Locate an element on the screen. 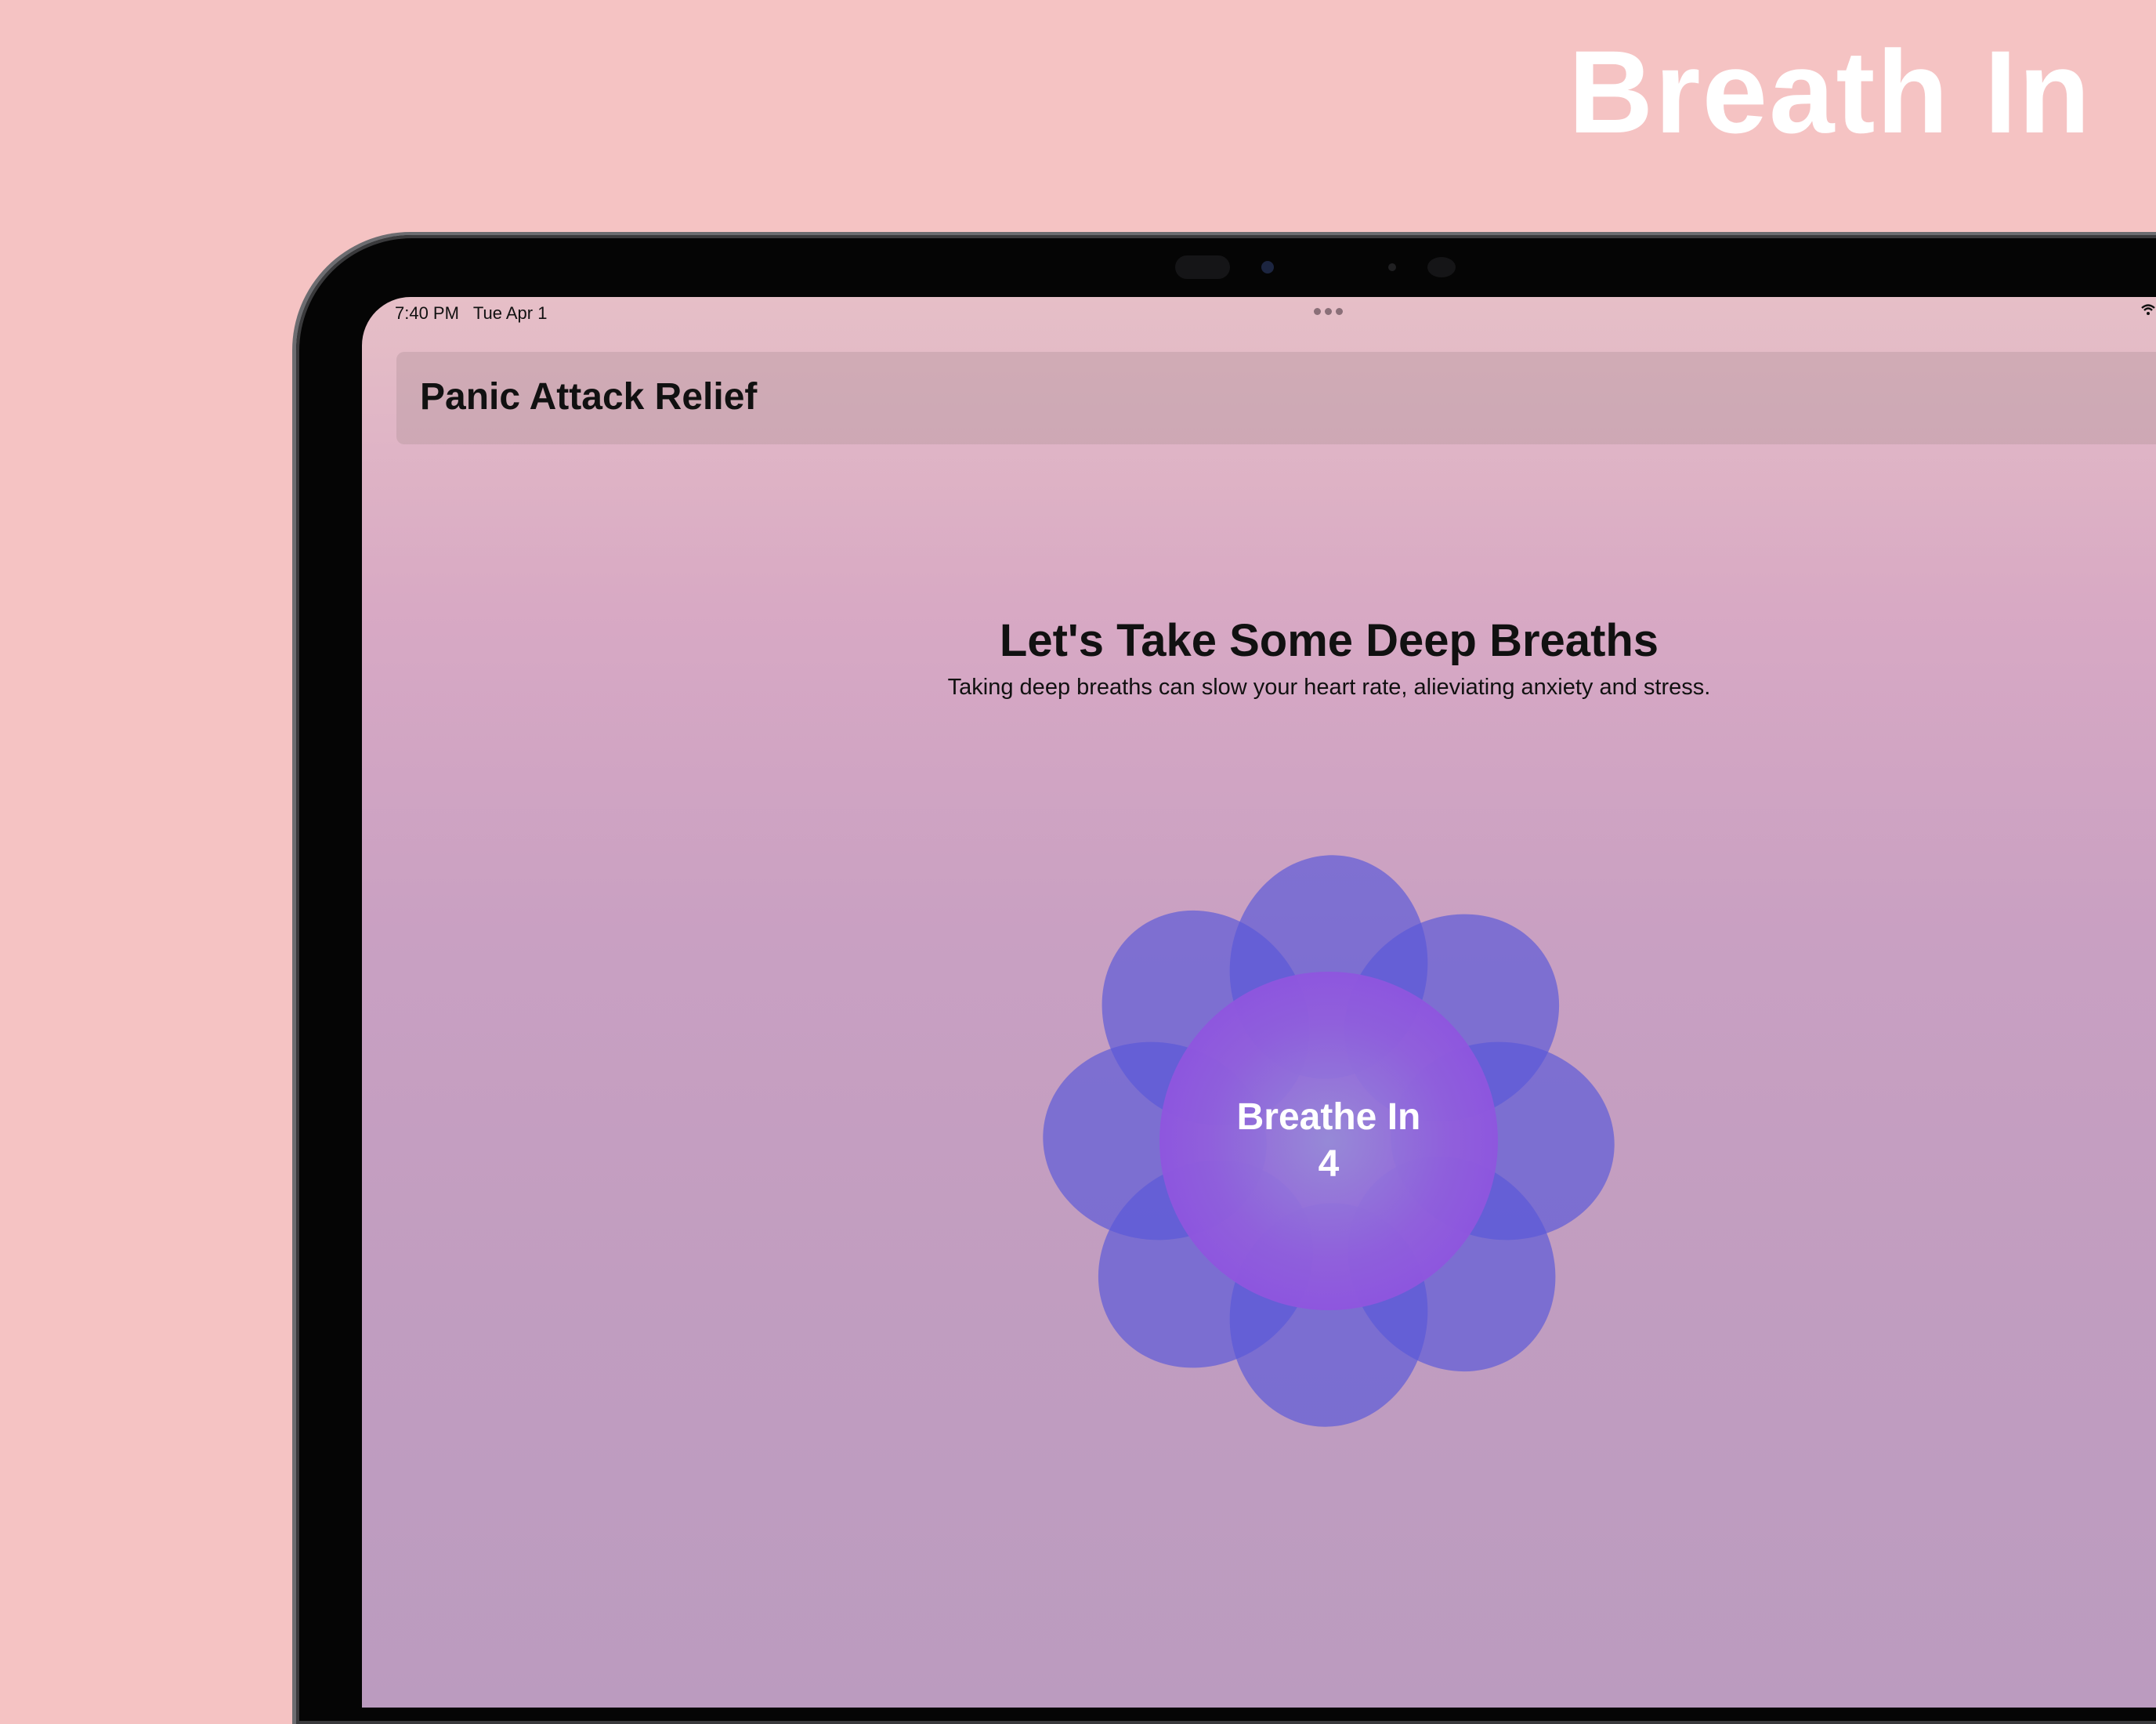 The image size is (2156, 1724). breathing-count: 4 is located at coordinates (1329, 1164).